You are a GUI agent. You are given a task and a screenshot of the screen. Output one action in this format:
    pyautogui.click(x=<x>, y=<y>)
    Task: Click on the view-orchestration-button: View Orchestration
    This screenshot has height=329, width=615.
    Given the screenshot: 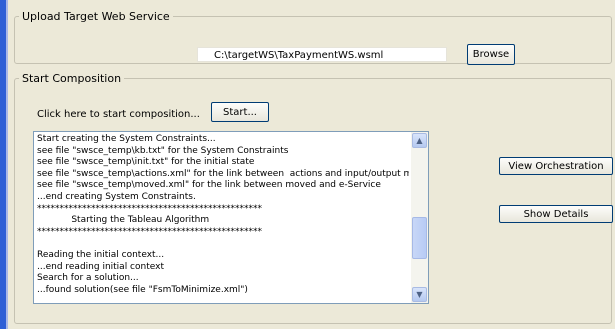 What is the action you would take?
    pyautogui.click(x=556, y=166)
    